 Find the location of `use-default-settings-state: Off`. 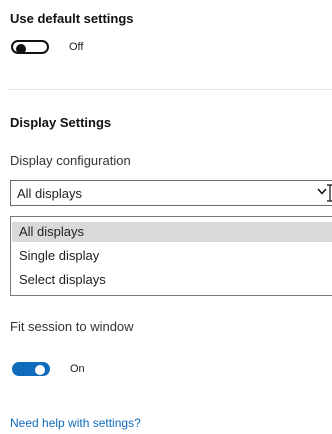

use-default-settings-state: Off is located at coordinates (76, 47).